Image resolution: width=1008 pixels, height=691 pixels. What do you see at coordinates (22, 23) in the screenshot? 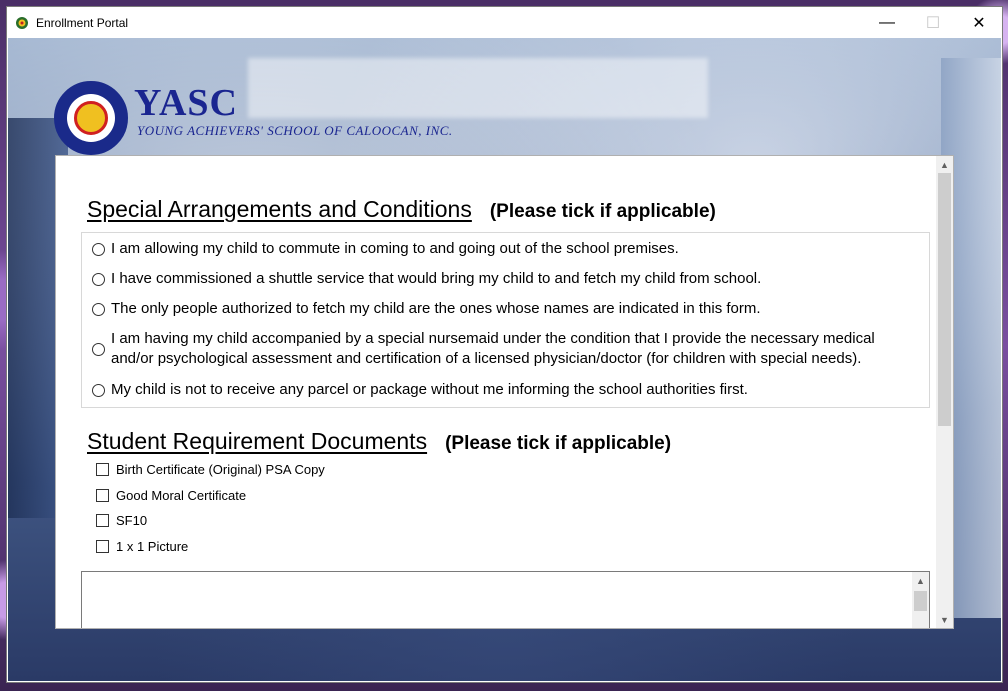
I see `app-icon` at bounding box center [22, 23].